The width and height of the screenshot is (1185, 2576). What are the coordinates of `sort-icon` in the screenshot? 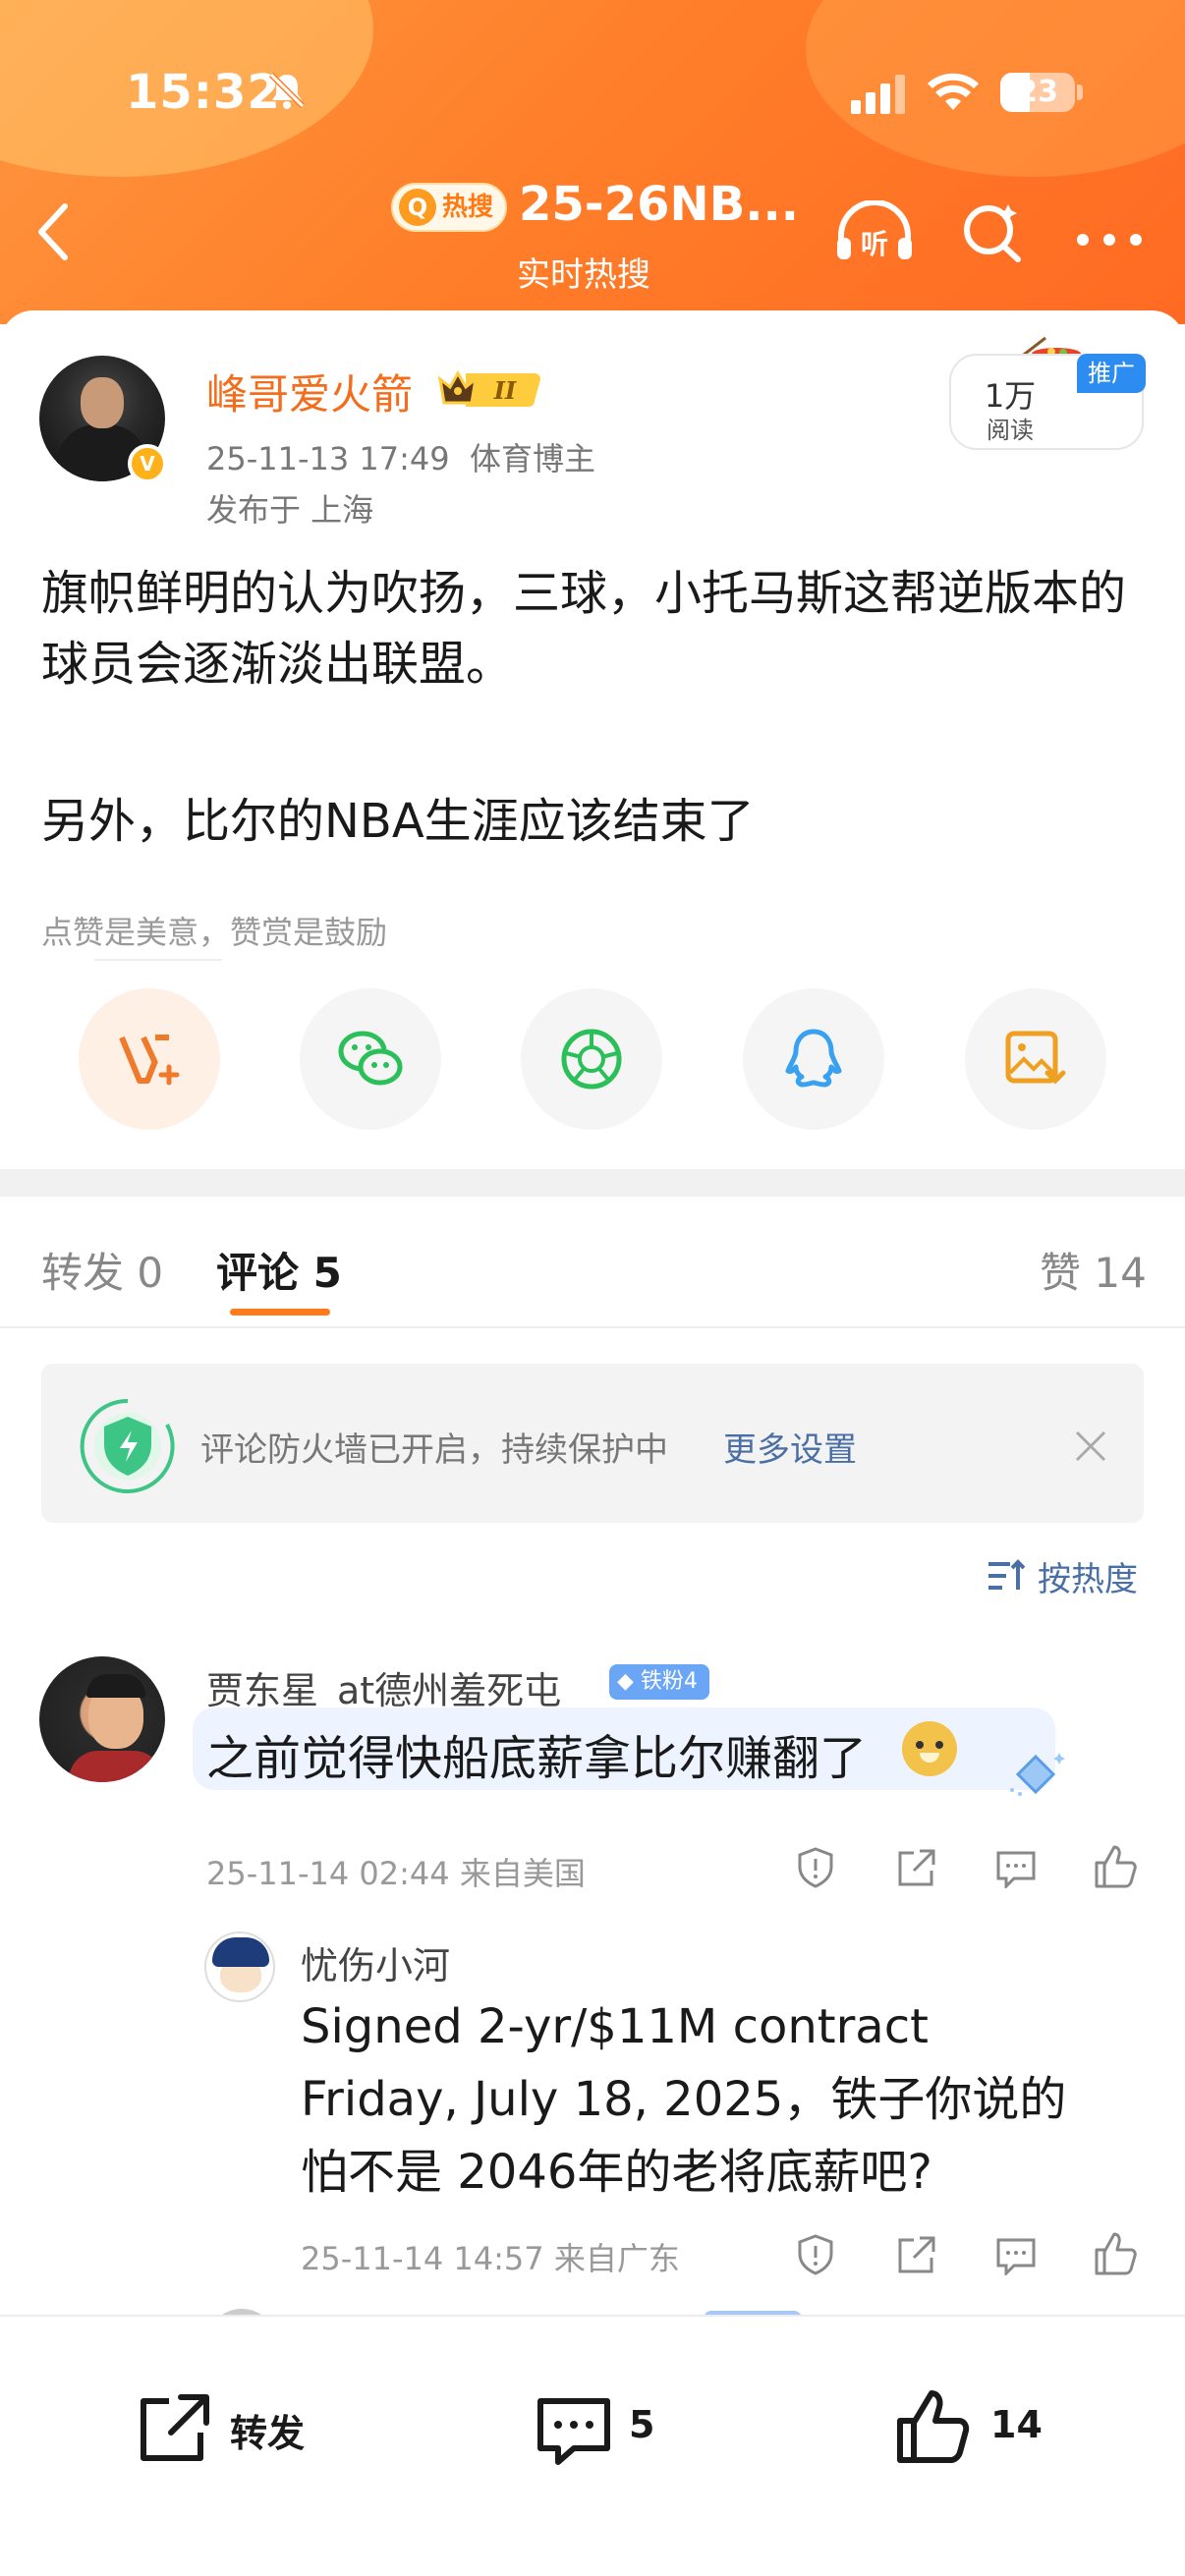 It's located at (1007, 1576).